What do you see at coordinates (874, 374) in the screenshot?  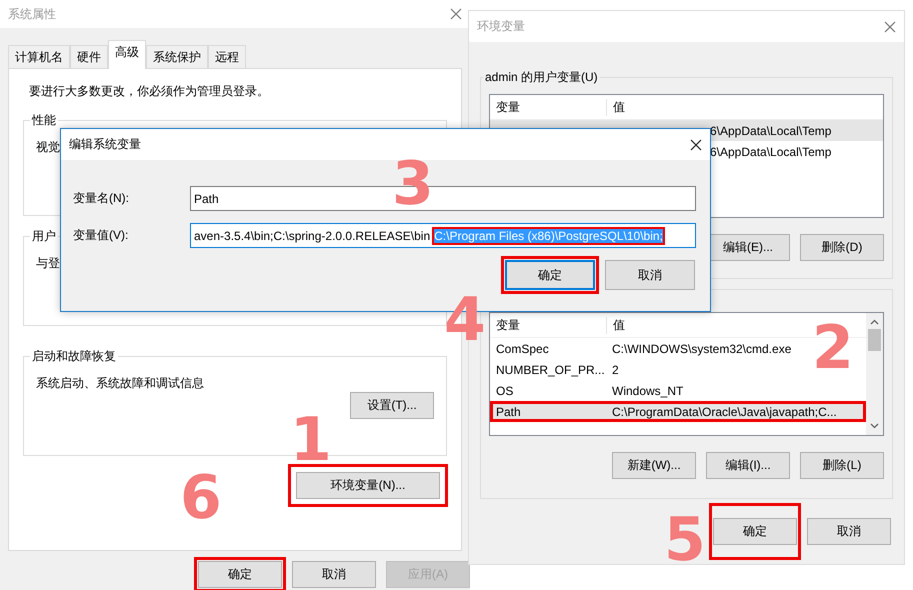 I see `scrollbar` at bounding box center [874, 374].